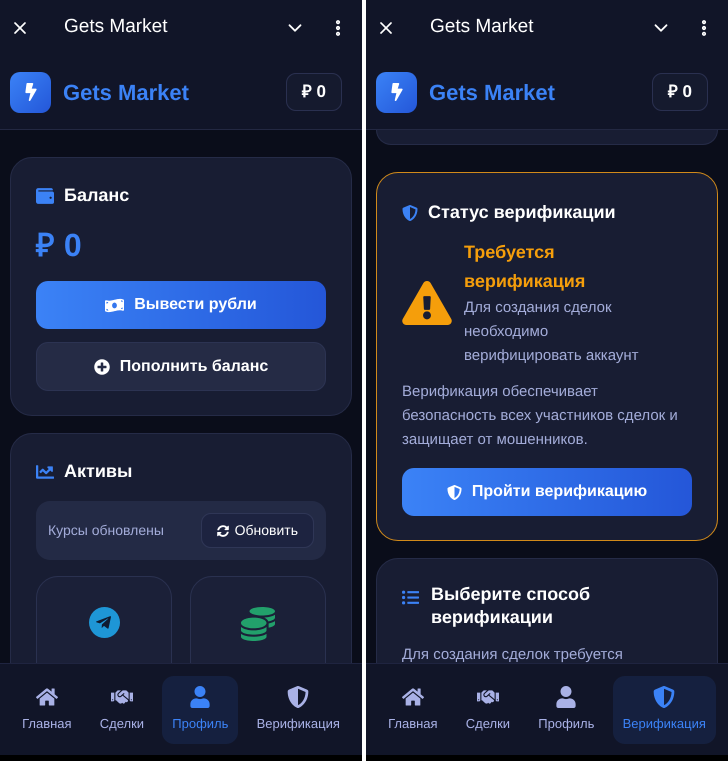  What do you see at coordinates (97, 195) in the screenshot?
I see `card-title: Баланс` at bounding box center [97, 195].